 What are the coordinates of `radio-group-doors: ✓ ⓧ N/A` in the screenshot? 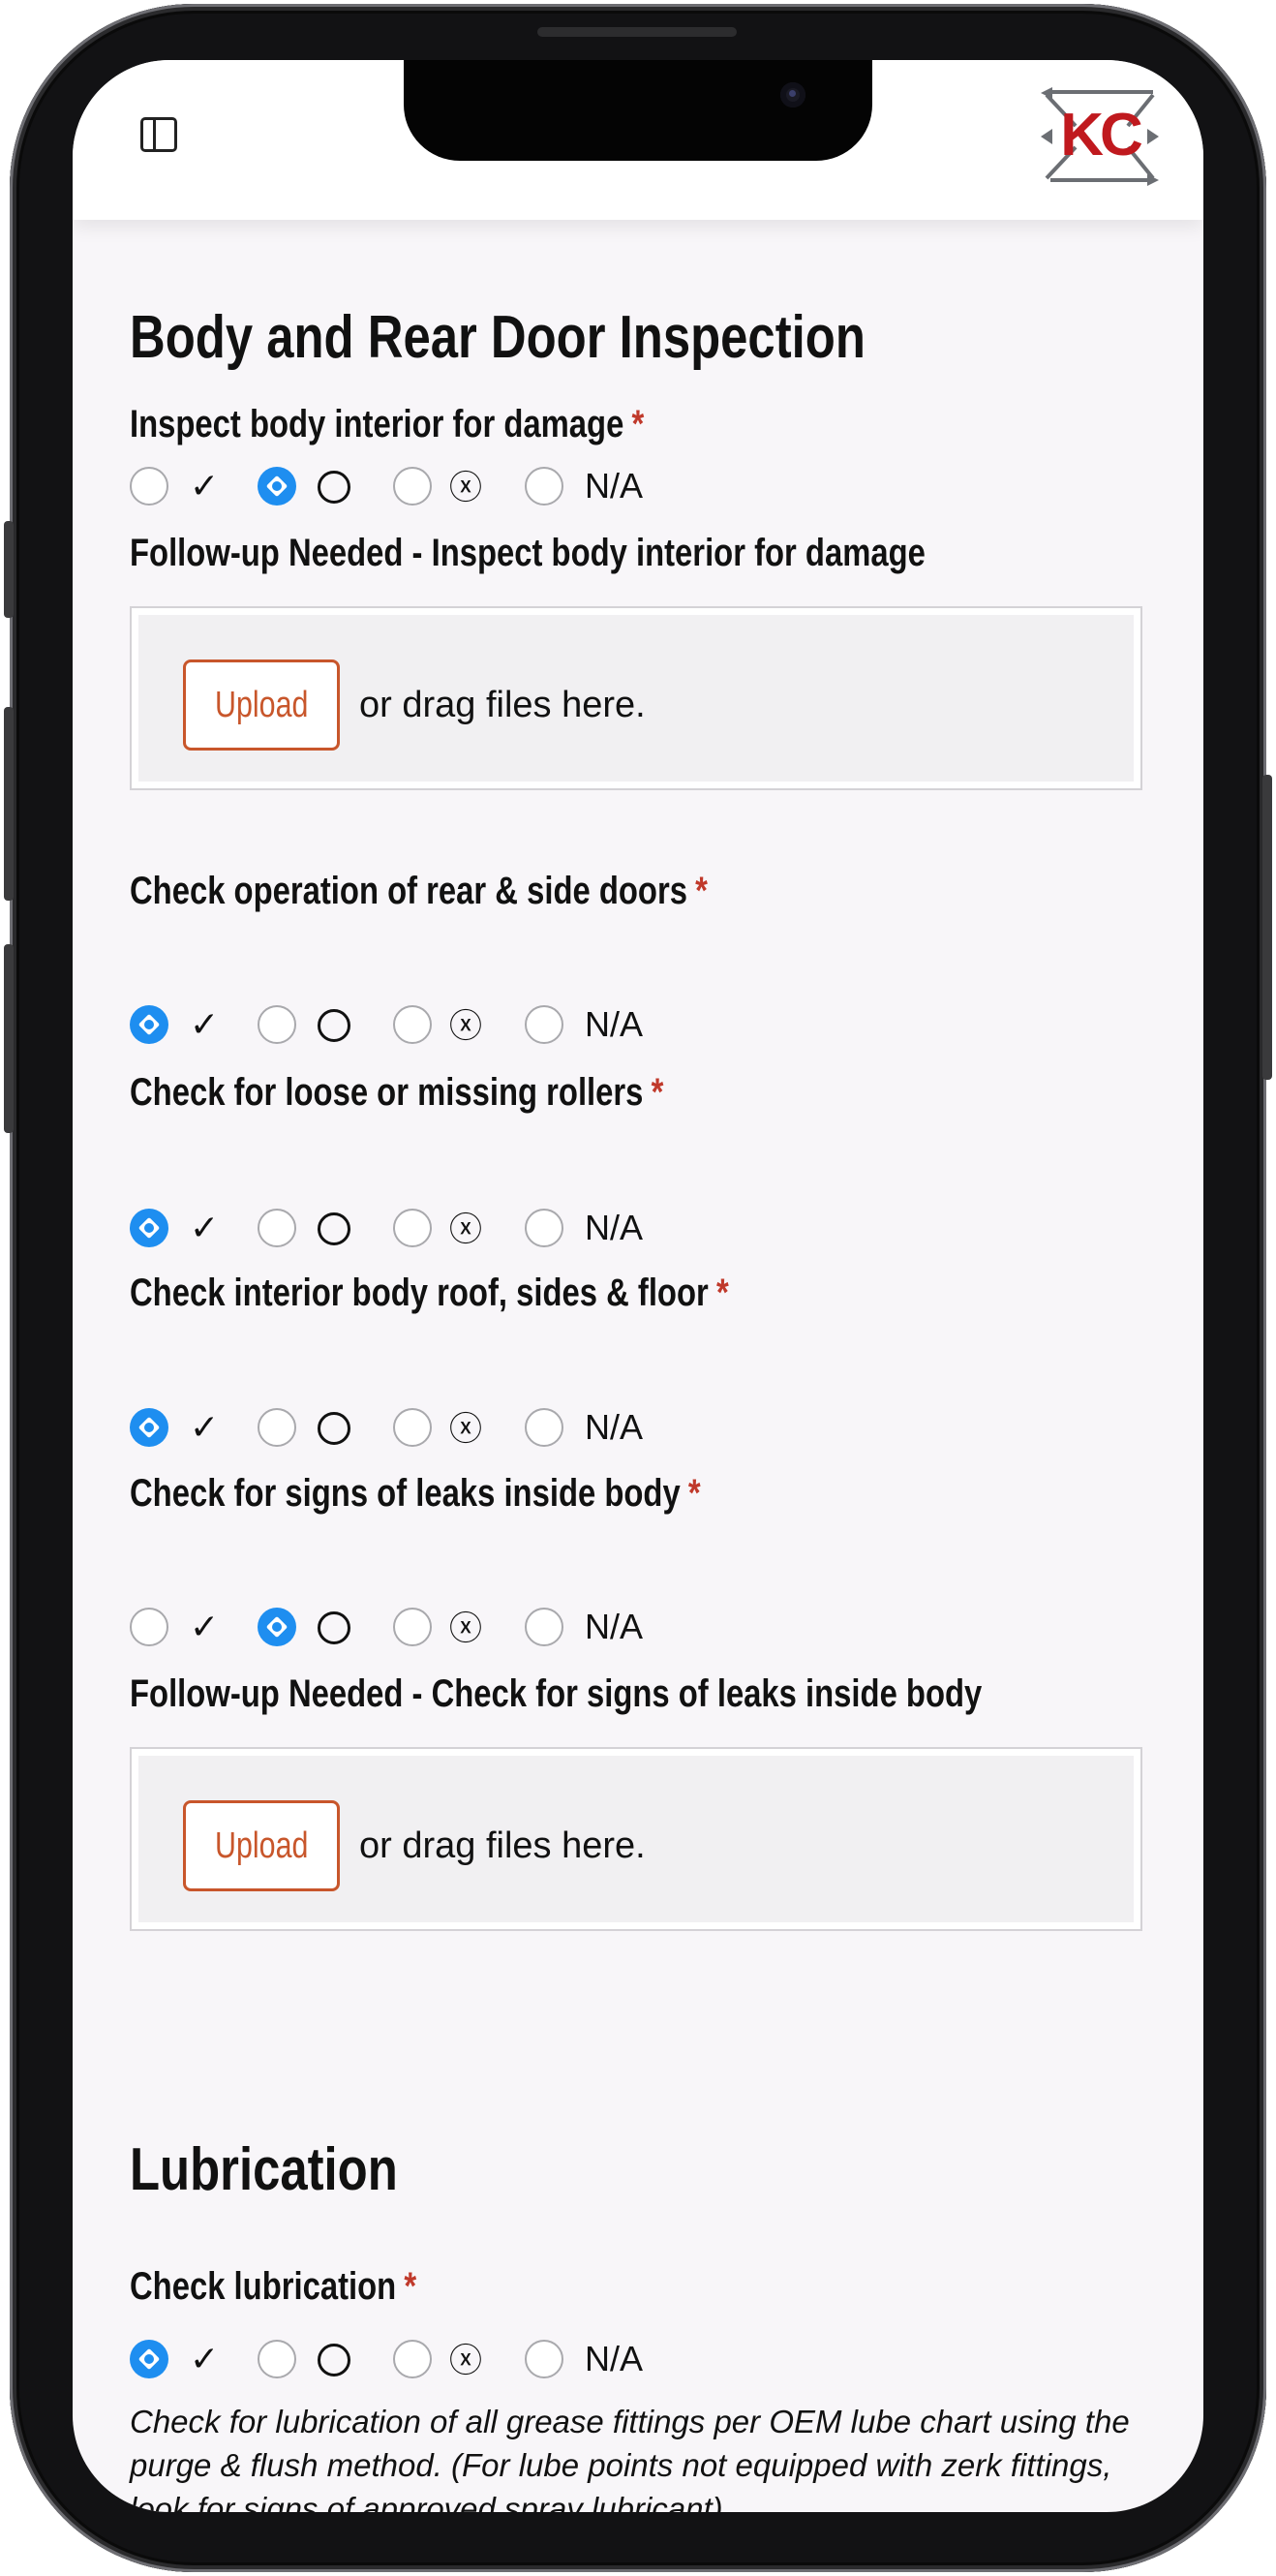 It's located at (468, 1026).